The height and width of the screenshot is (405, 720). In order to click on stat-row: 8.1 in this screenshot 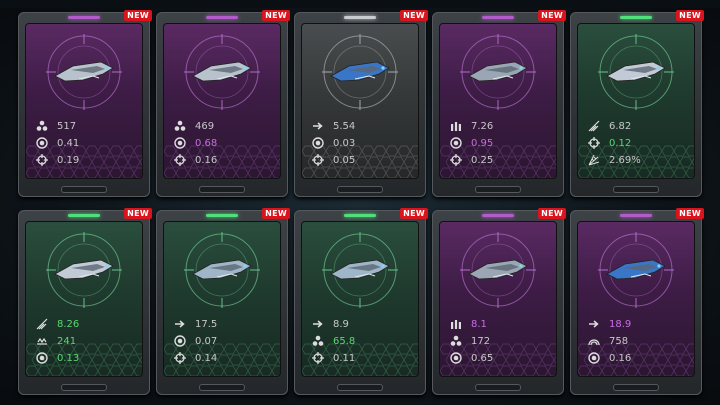, I will do `click(500, 324)`.